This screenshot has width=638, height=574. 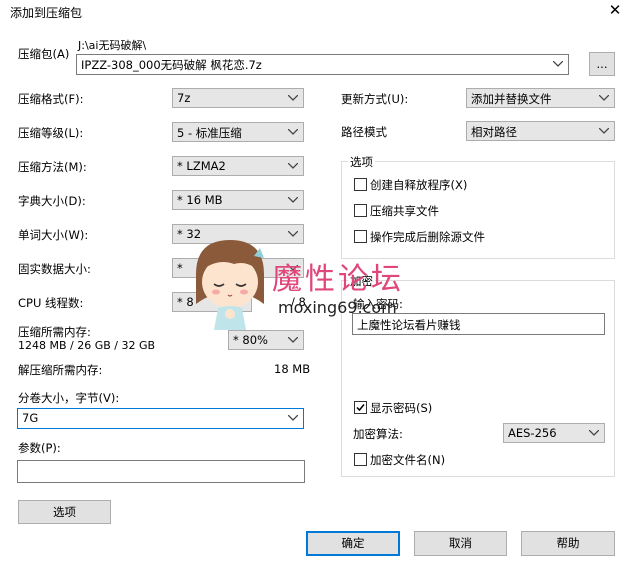 What do you see at coordinates (361, 162) in the screenshot?
I see `options-group-label: 选项` at bounding box center [361, 162].